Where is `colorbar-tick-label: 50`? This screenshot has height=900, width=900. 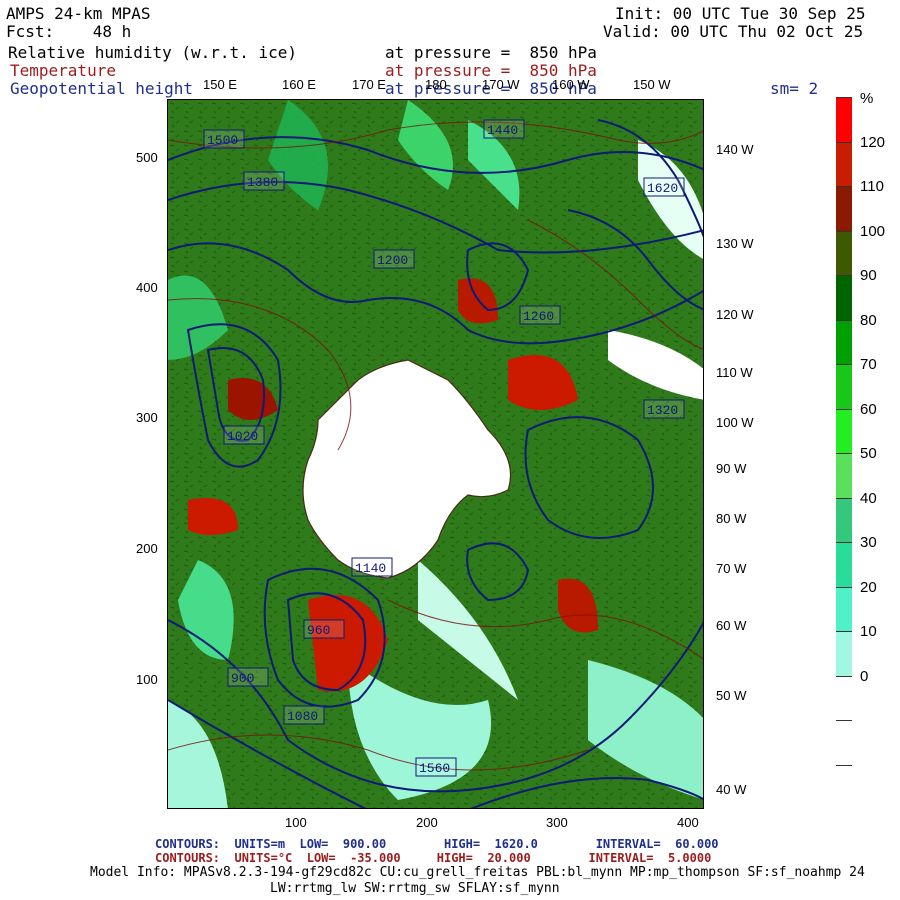
colorbar-tick-label: 50 is located at coordinates (868, 453).